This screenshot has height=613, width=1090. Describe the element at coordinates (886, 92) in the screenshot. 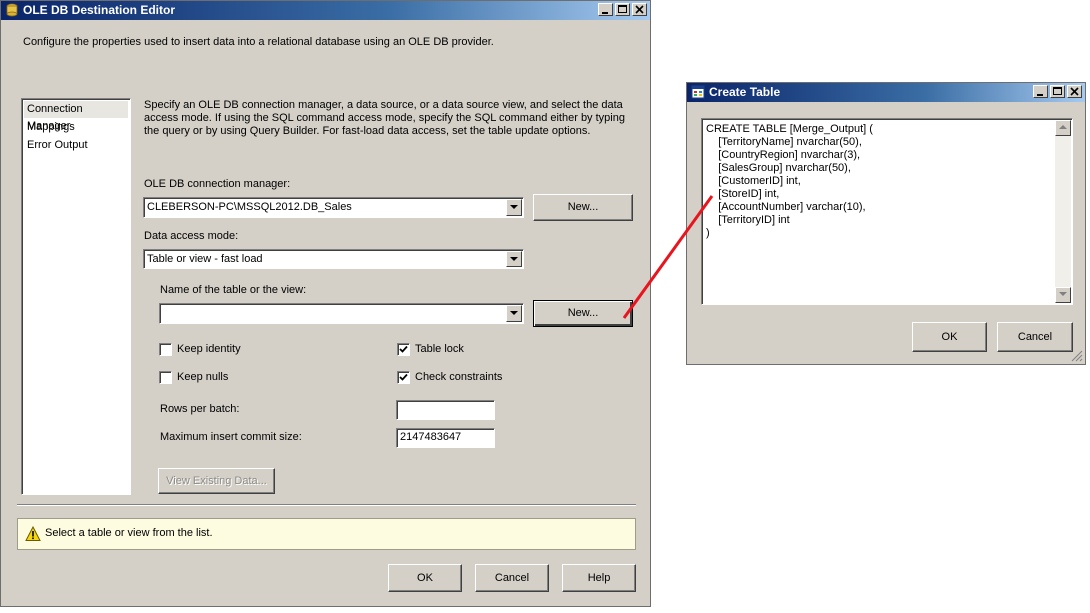

I see `create-table-titlebar: Create Table` at that location.